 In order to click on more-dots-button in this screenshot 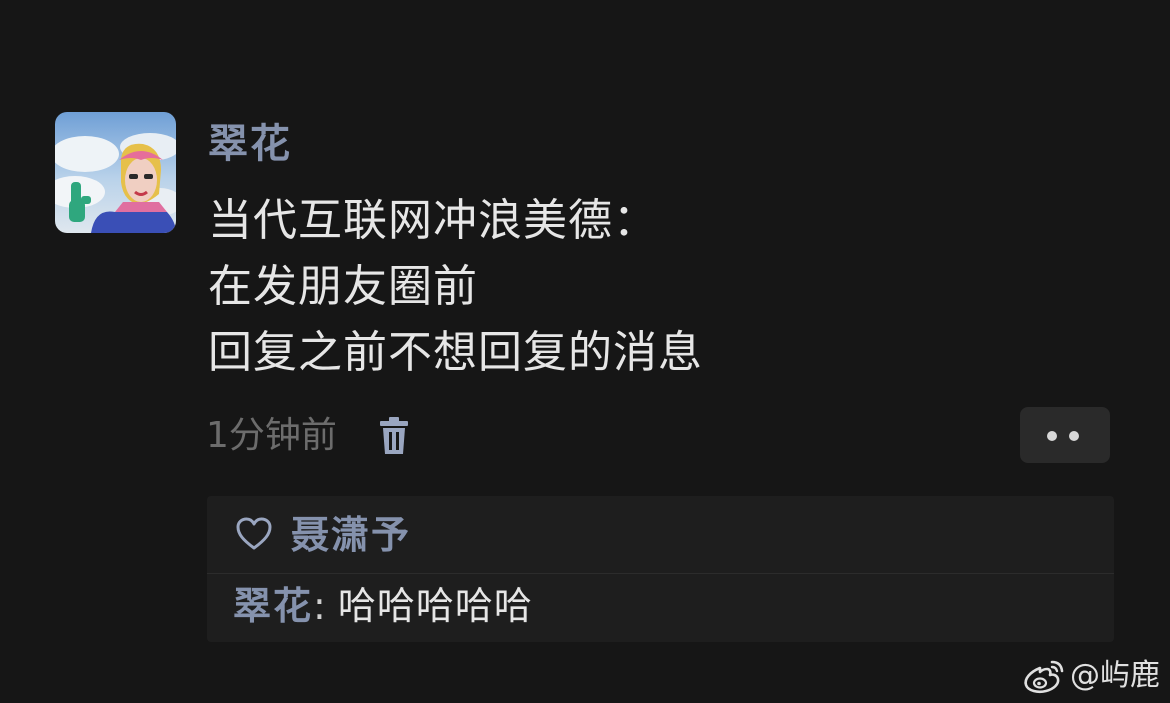, I will do `click(1065, 435)`.